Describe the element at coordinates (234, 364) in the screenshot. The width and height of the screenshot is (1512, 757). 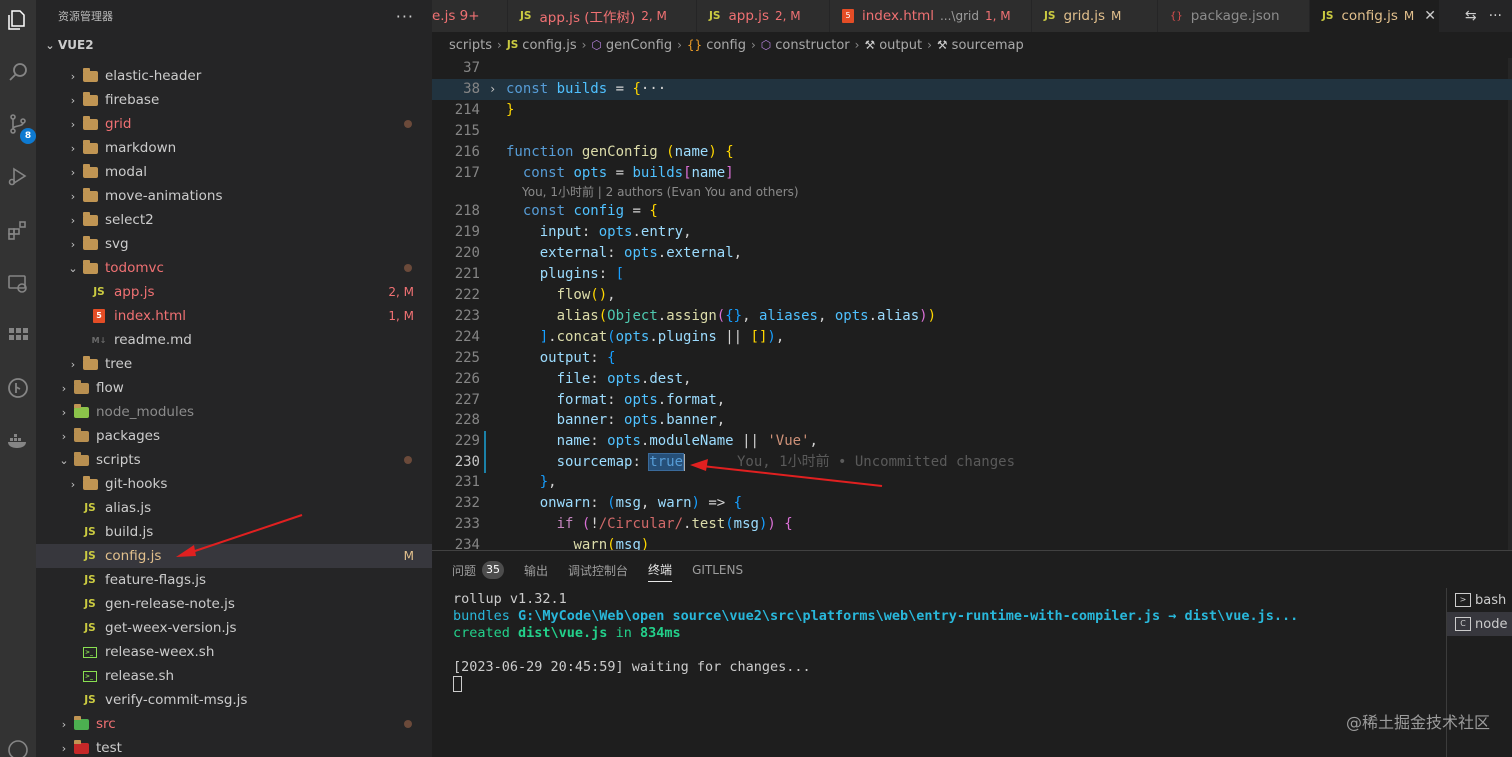
I see `tree-item: › tree` at that location.